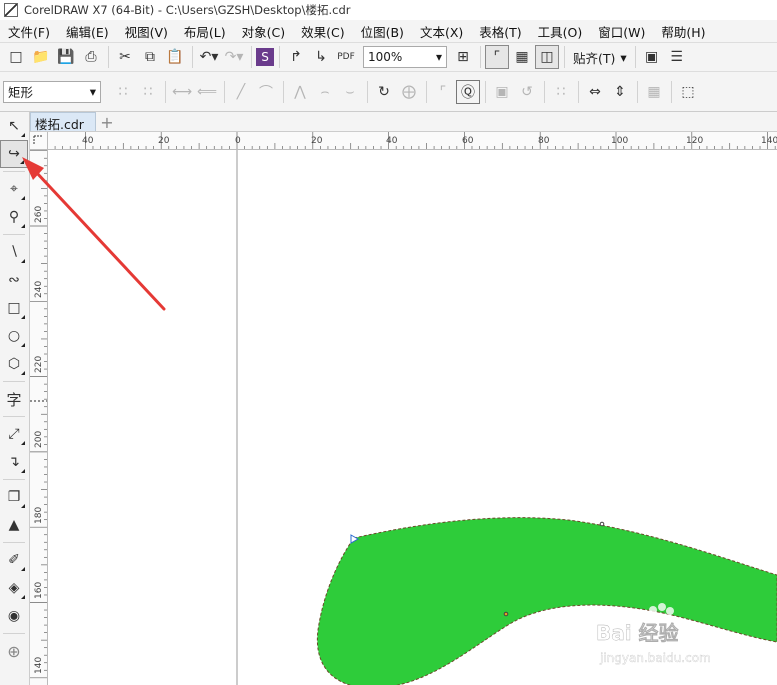 The image size is (777, 685). I want to click on rotate-nodes-icon: ↺, so click(527, 92).